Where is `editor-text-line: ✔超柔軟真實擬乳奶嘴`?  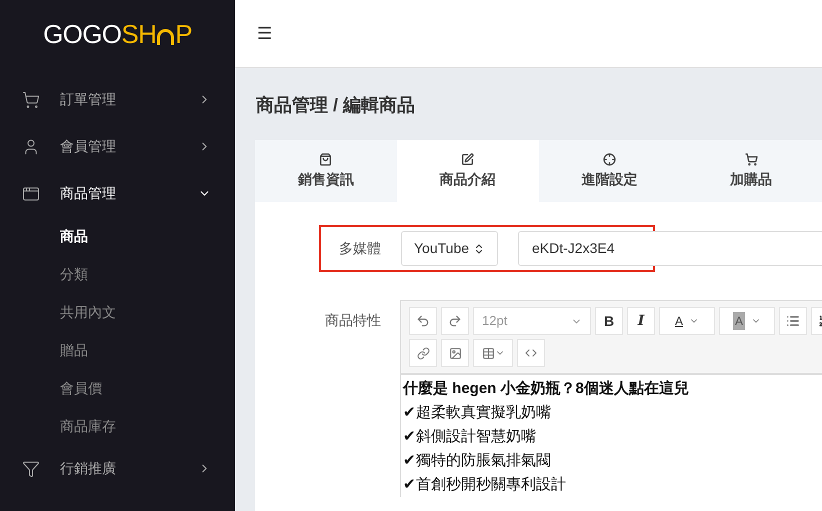 editor-text-line: ✔超柔軟真實擬乳奶嘴 is located at coordinates (477, 413).